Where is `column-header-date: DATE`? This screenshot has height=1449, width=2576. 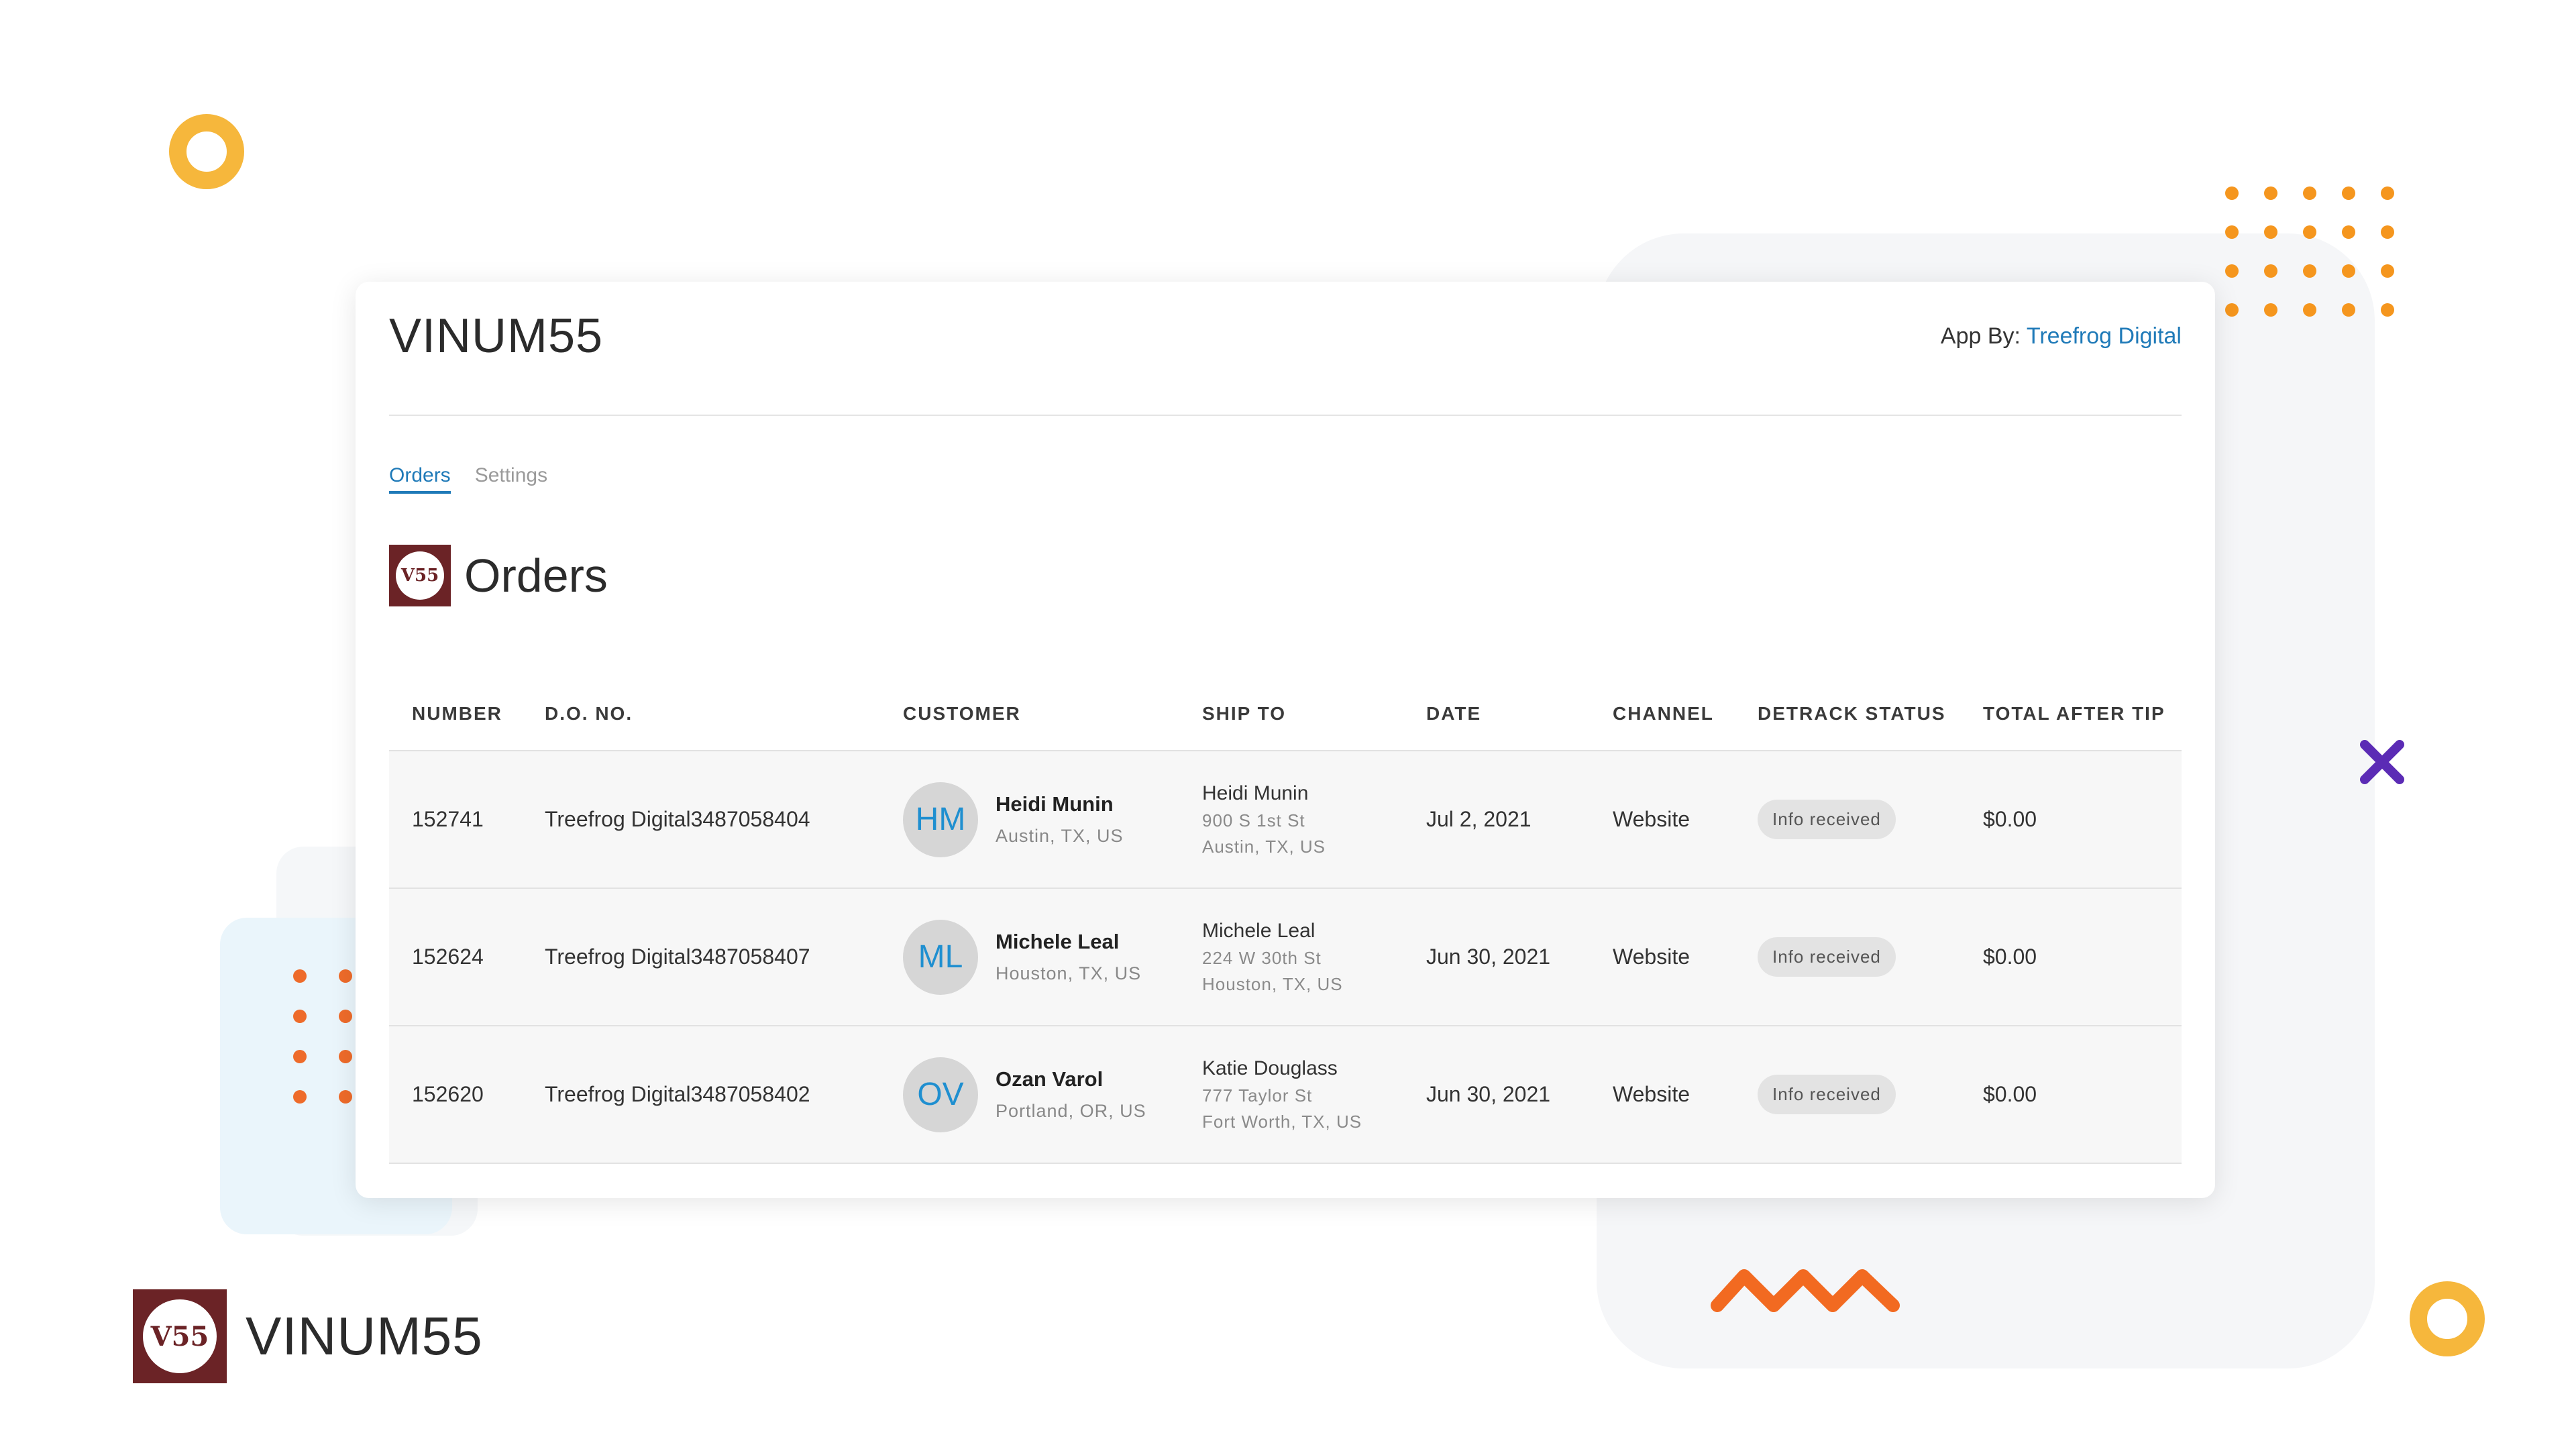
column-header-date: DATE is located at coordinates (1496, 713).